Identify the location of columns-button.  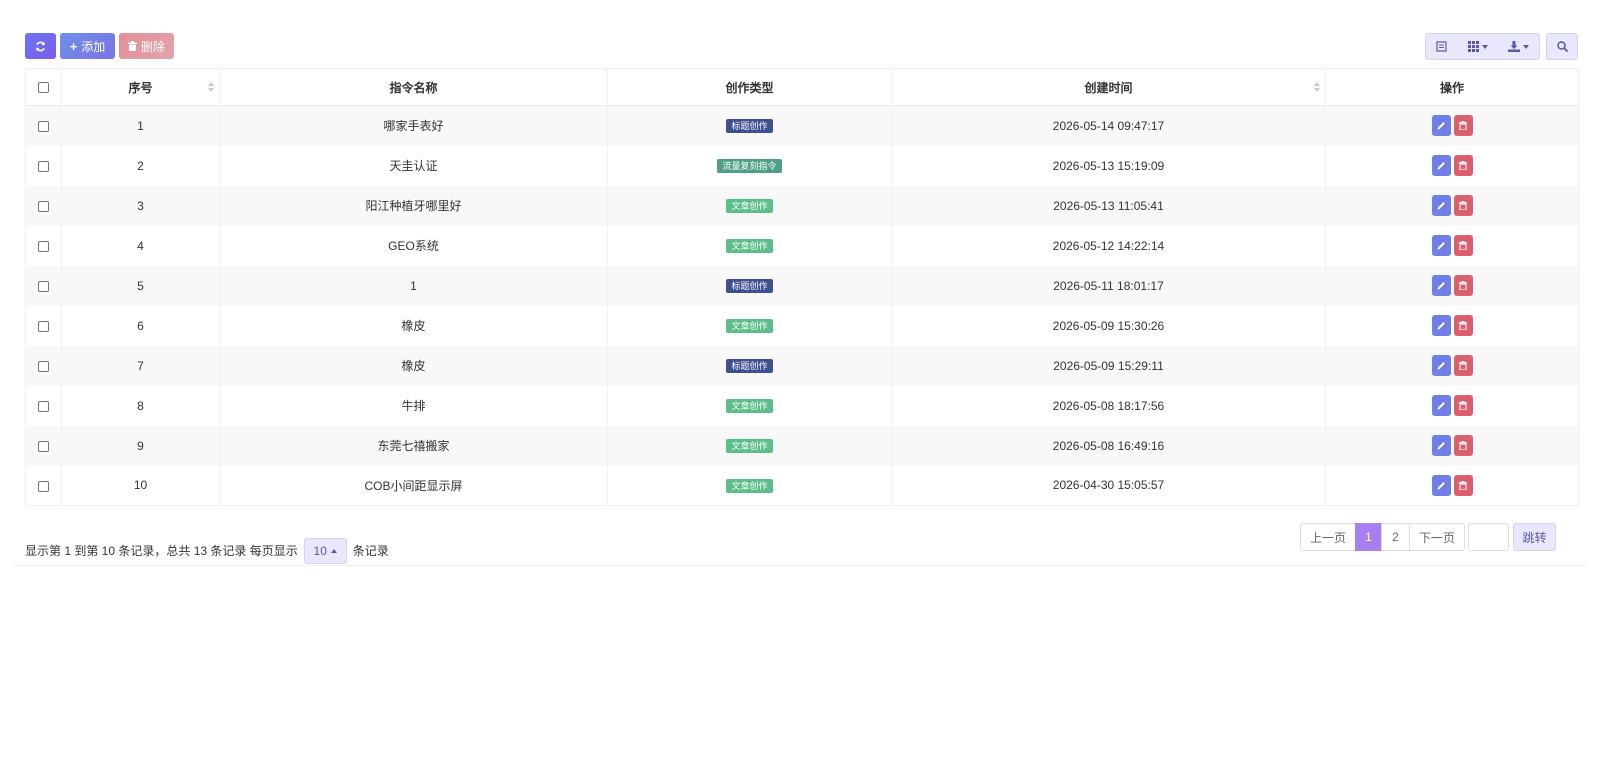
(1478, 46).